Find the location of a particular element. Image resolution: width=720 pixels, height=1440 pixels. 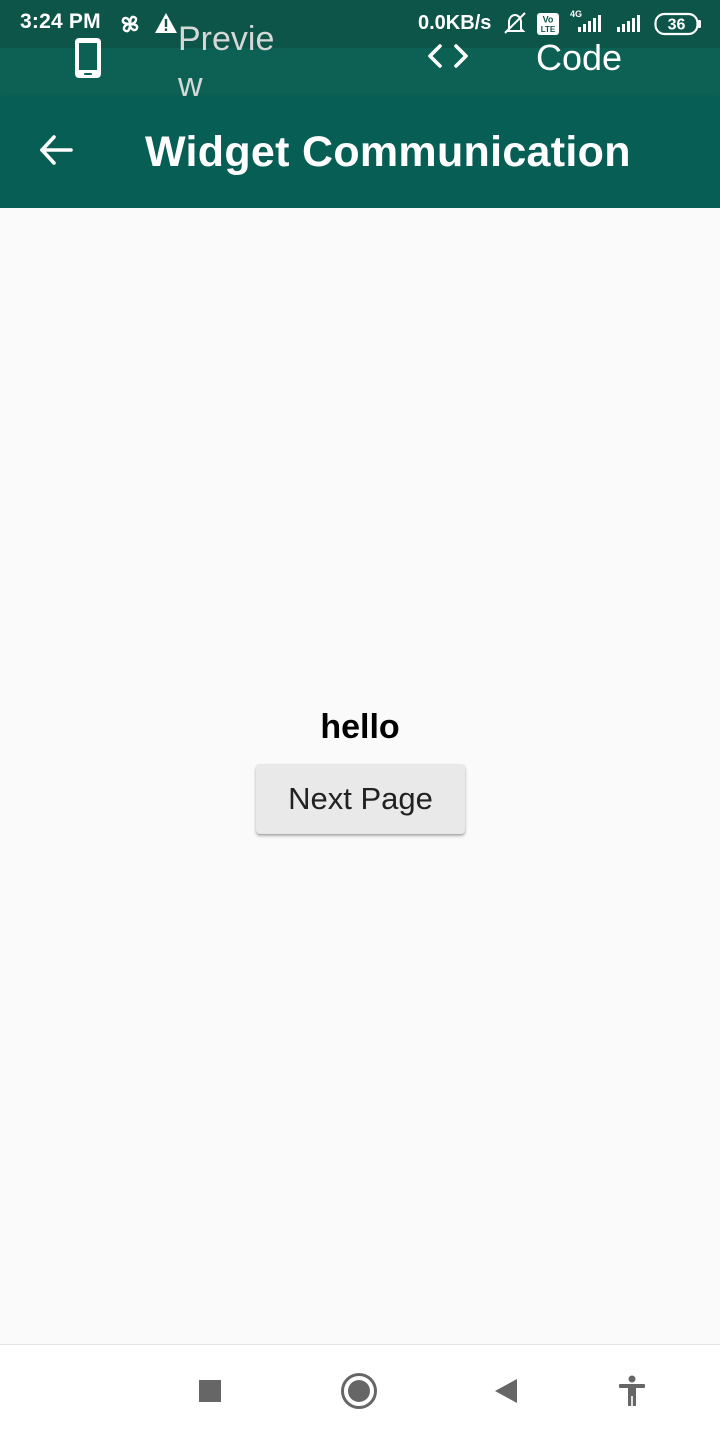

hello-text: hello is located at coordinates (360, 727).